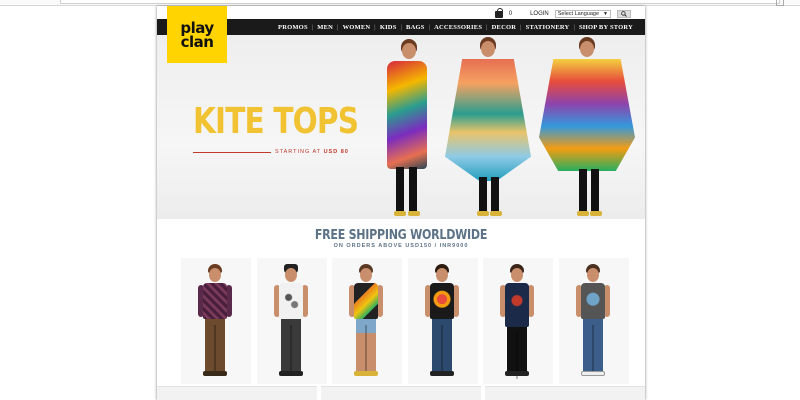 Image resolution: width=800 pixels, height=400 pixels. What do you see at coordinates (548, 27) in the screenshot?
I see `nav-item-stationery: STATIONERY` at bounding box center [548, 27].